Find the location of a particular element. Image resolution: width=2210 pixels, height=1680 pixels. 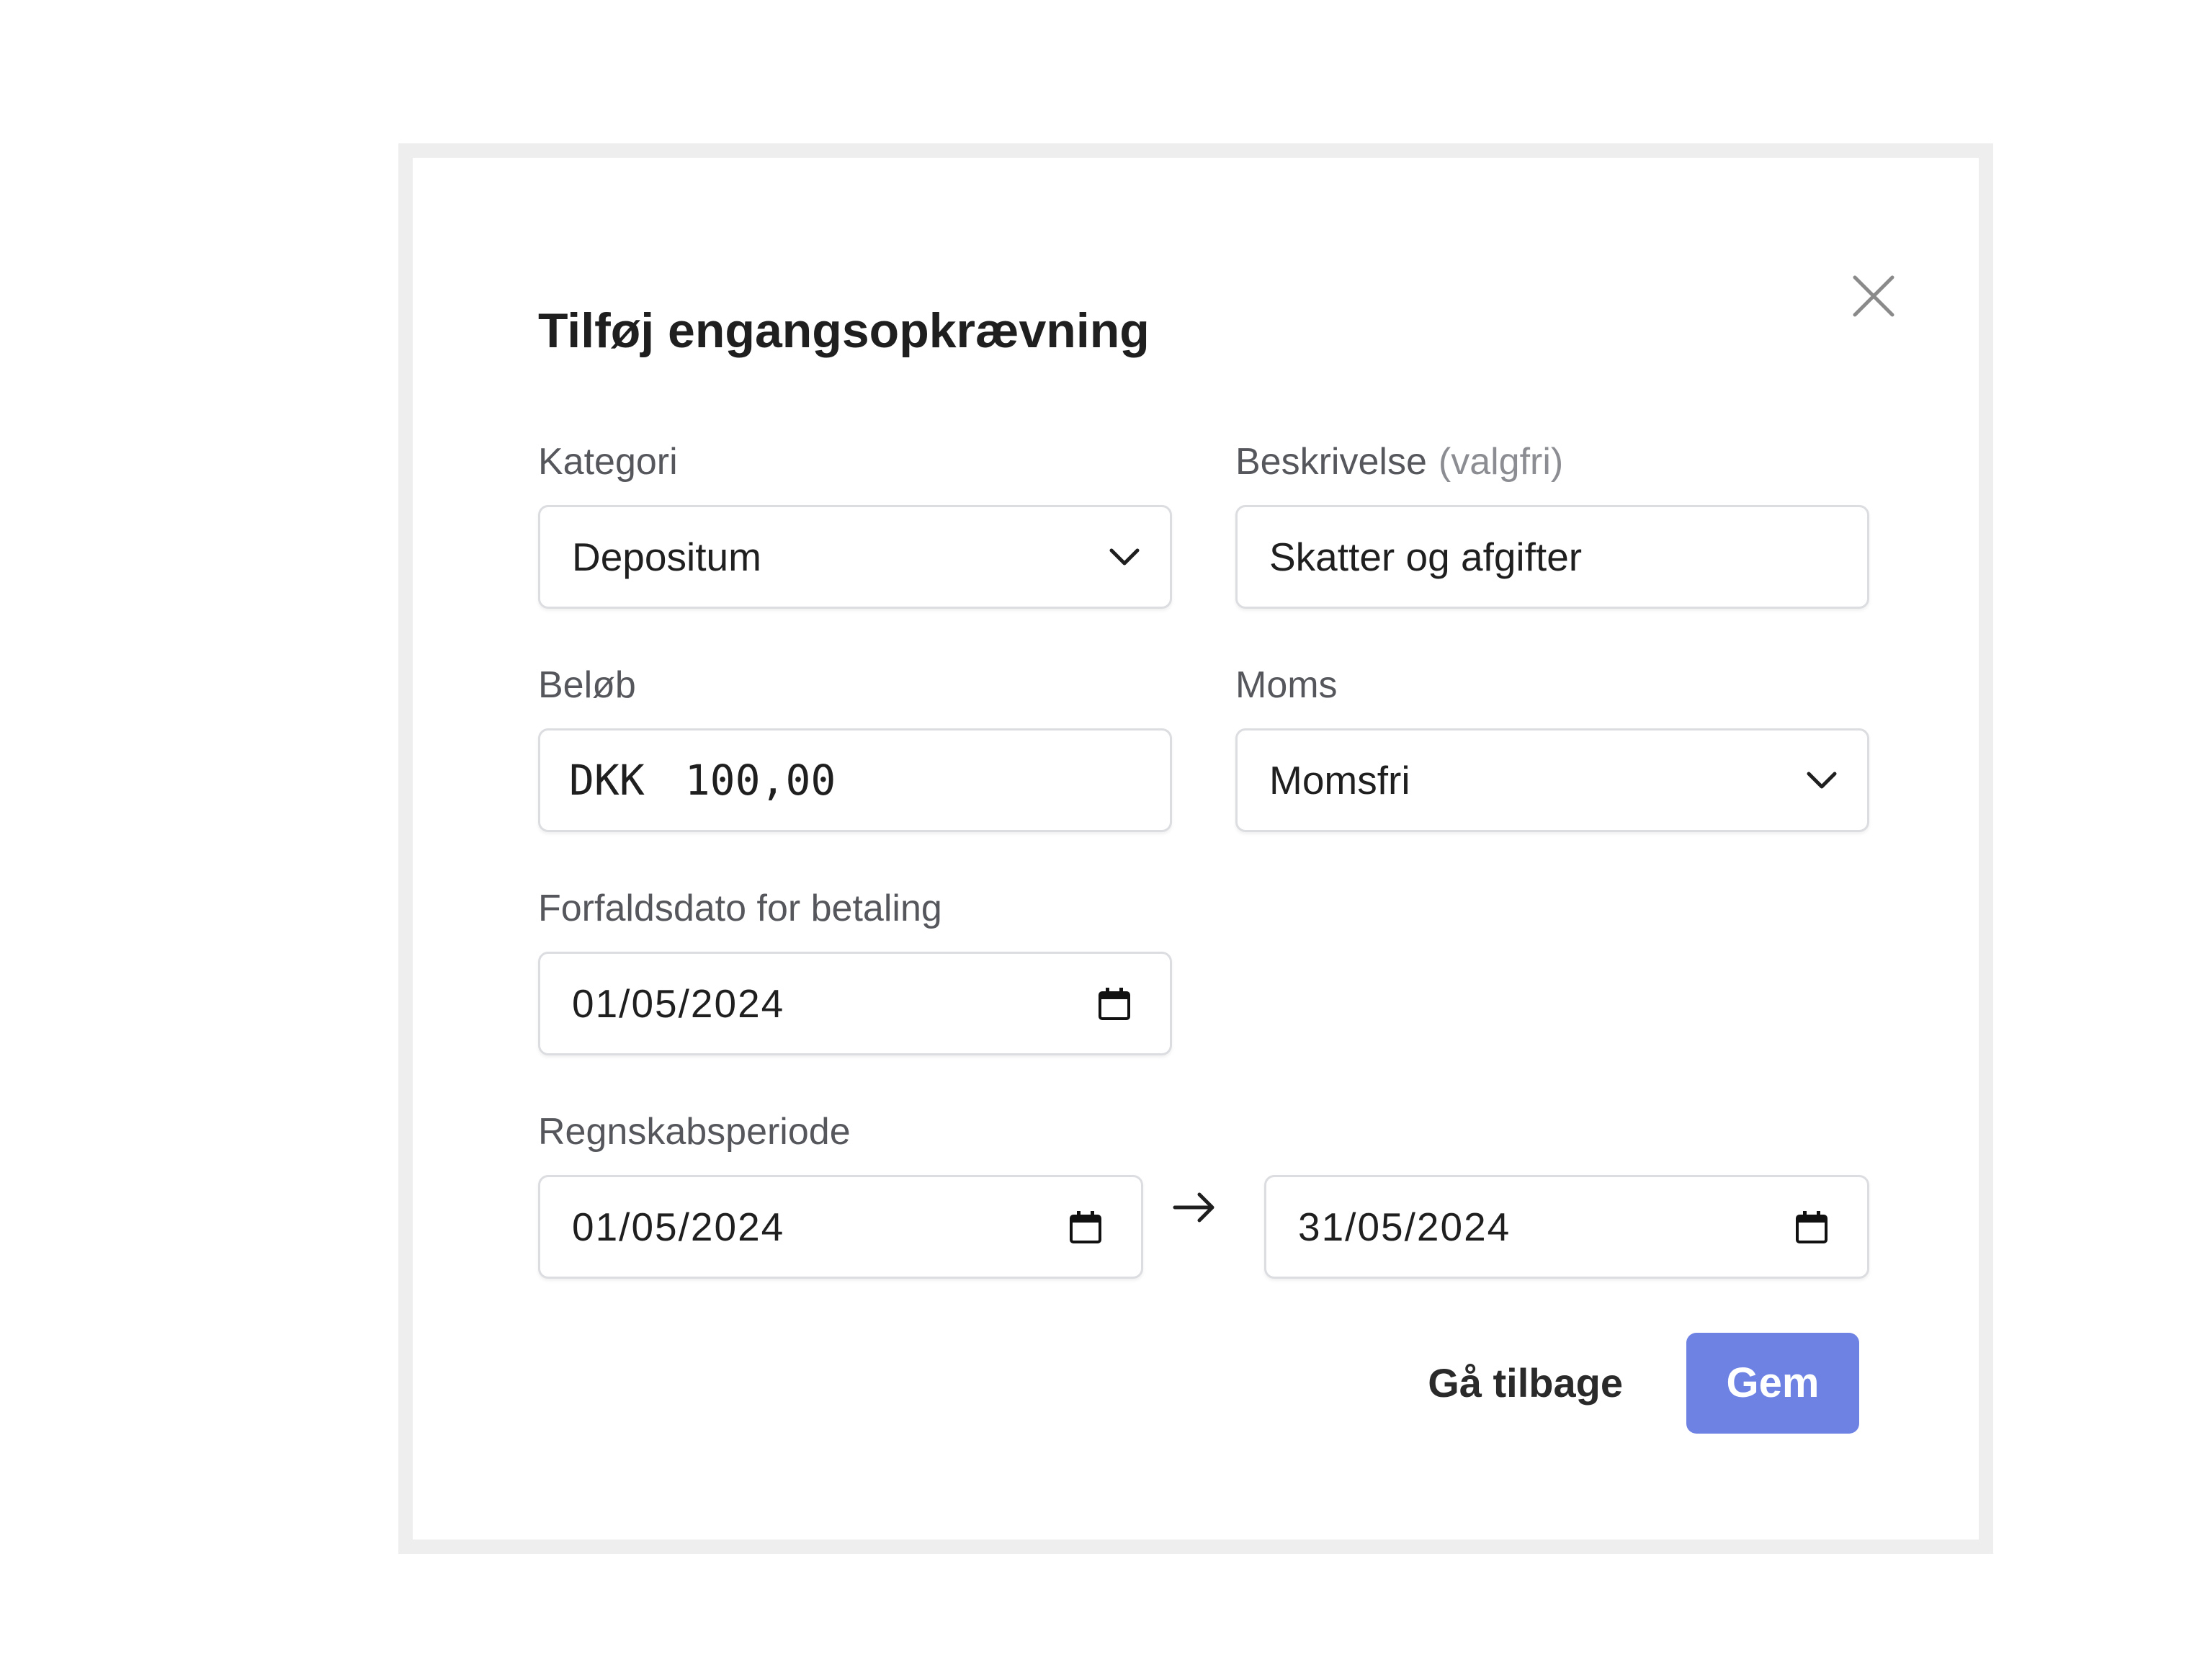

category-value: Depositum is located at coordinates (666, 557).